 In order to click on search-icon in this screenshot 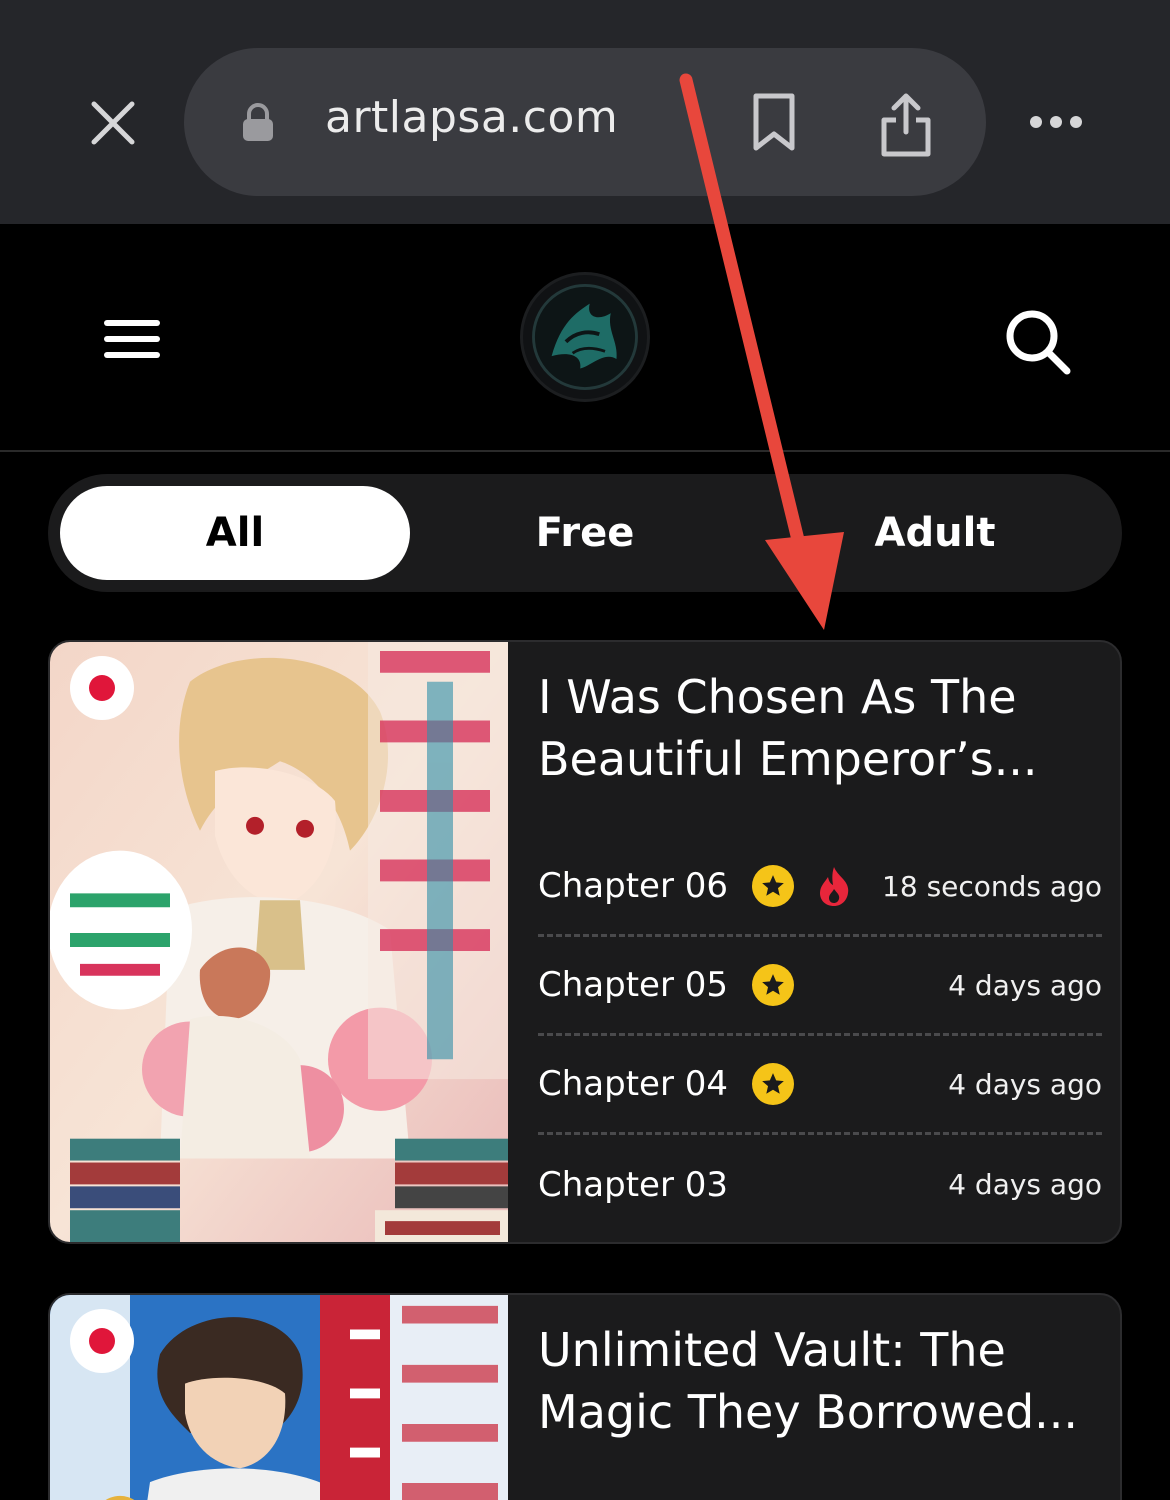, I will do `click(1038, 342)`.